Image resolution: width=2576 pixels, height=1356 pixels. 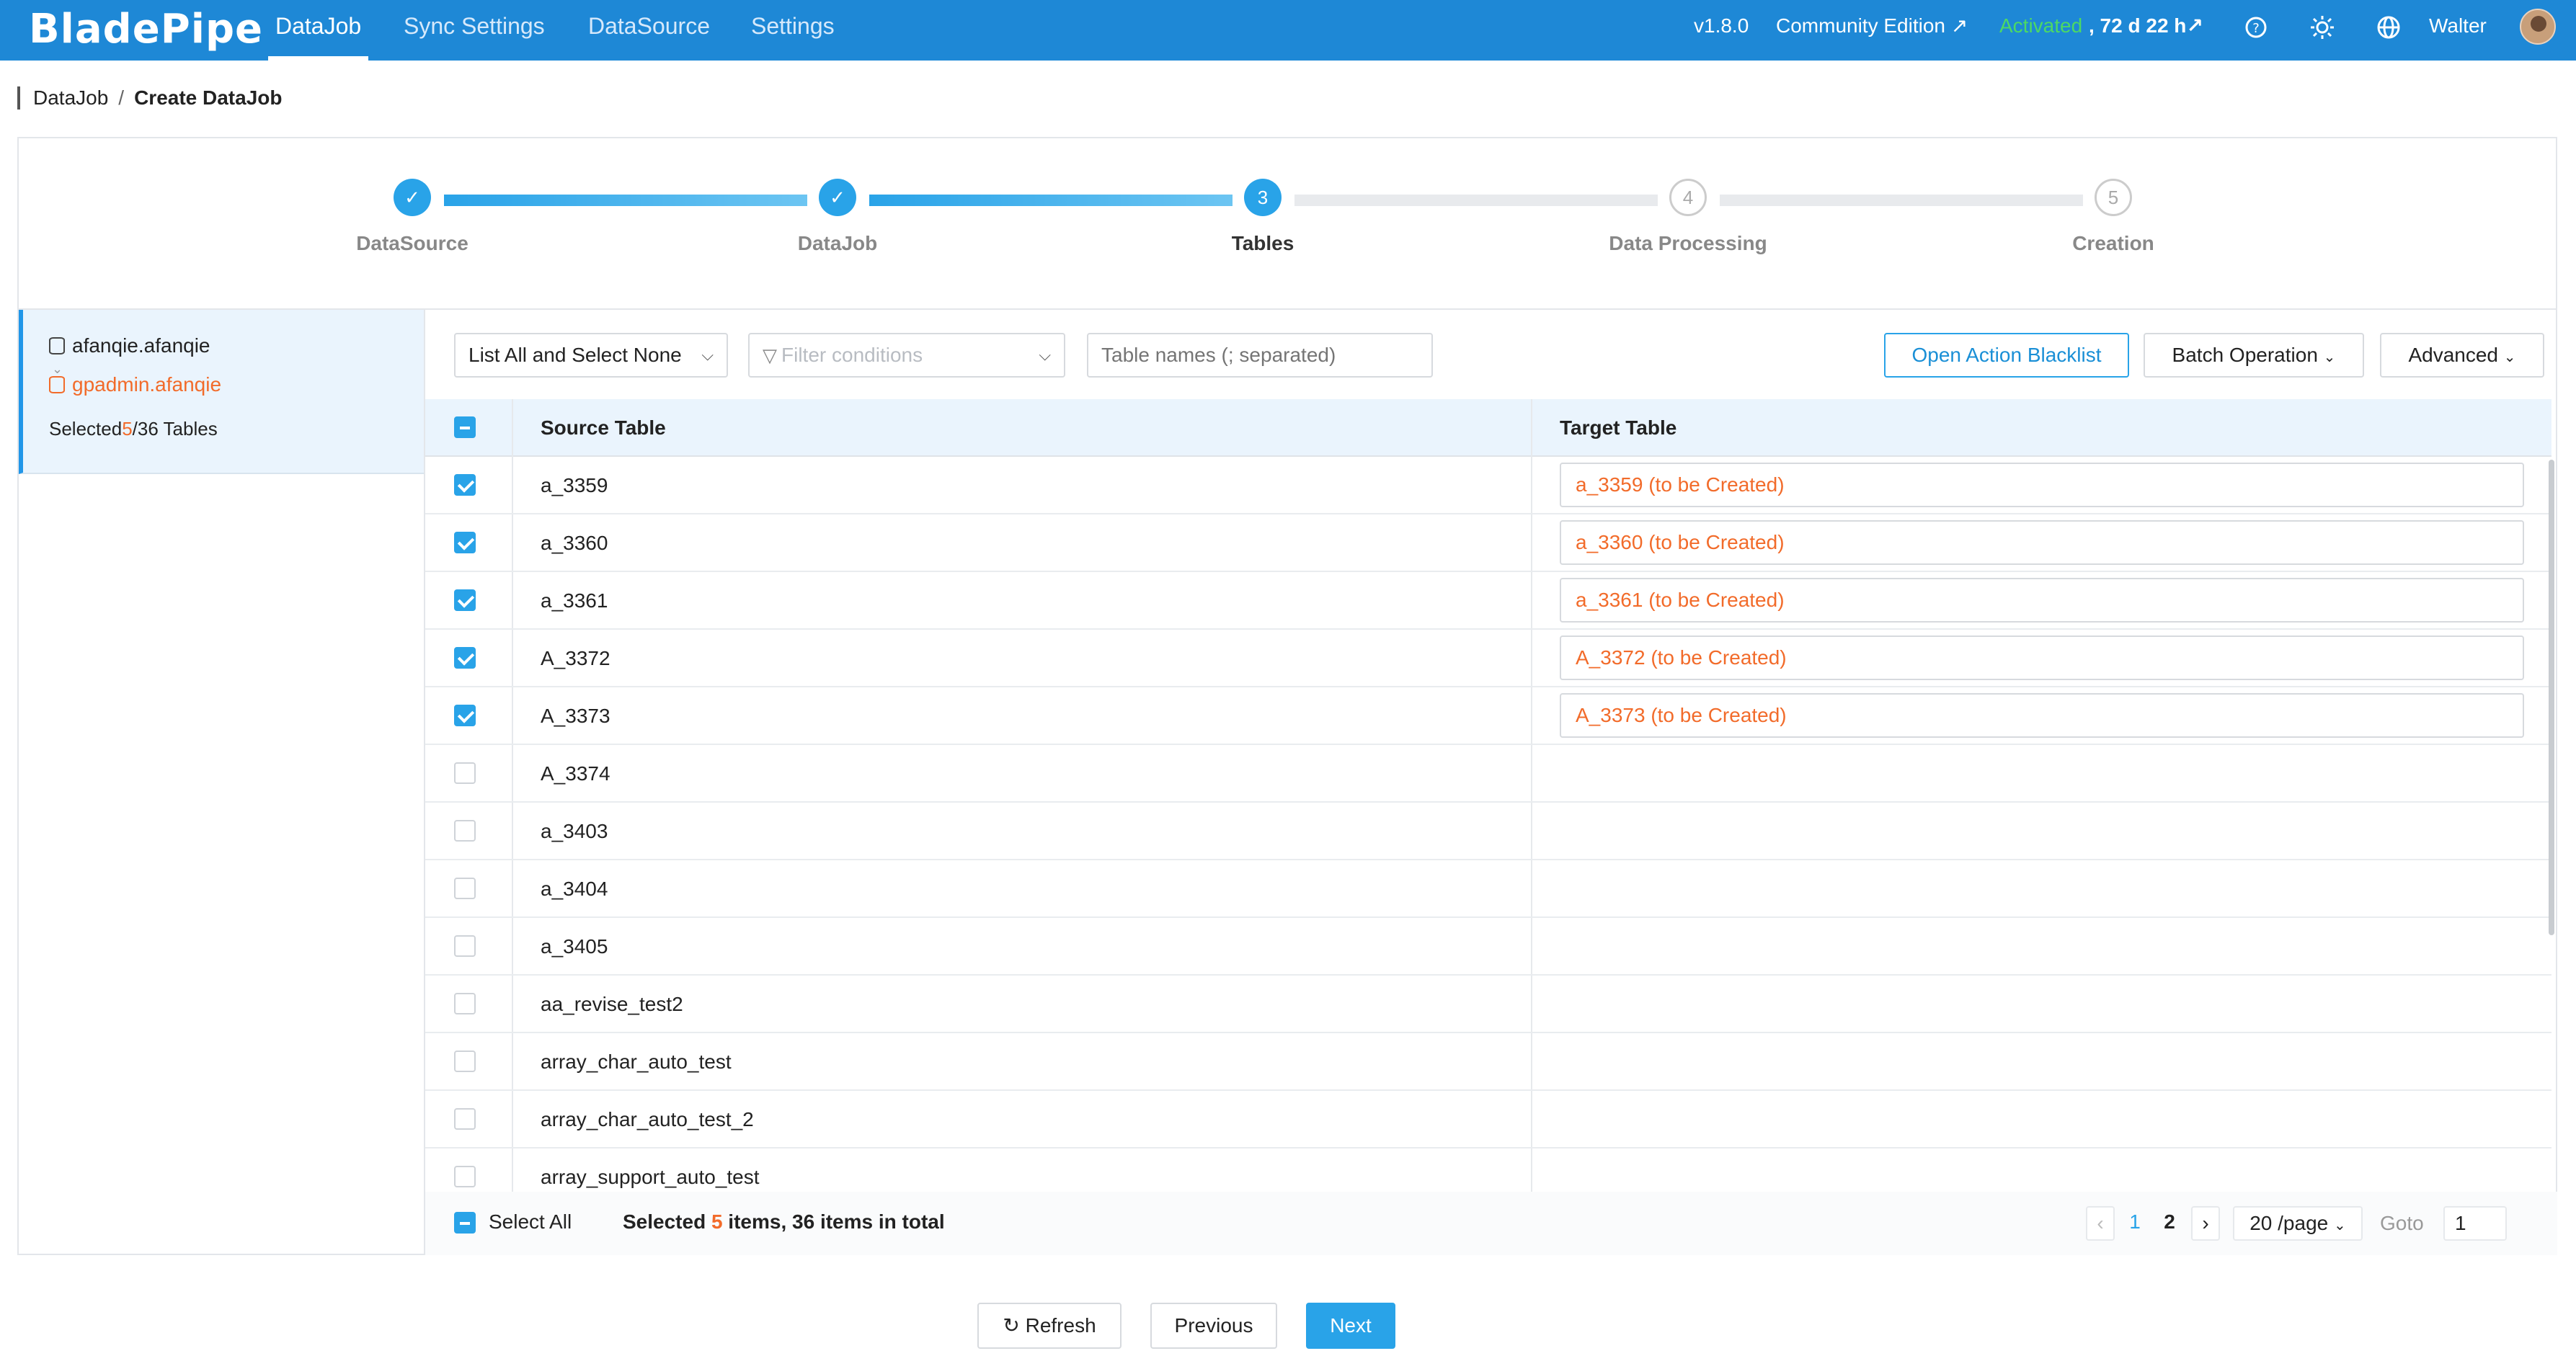 What do you see at coordinates (833, 1221) in the screenshot?
I see `selection-summary-suffix: items, 36 items in total` at bounding box center [833, 1221].